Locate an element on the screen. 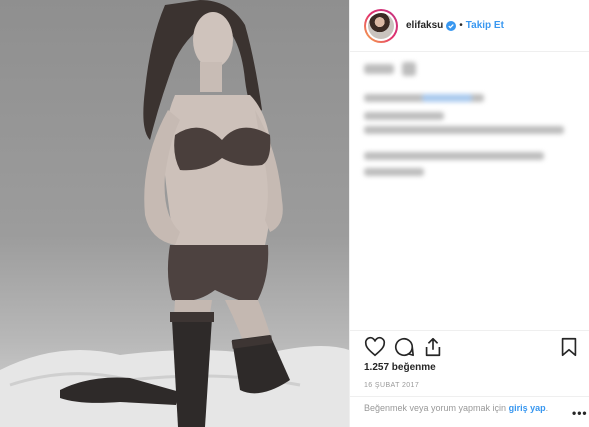 This screenshot has width=589, height=427. comment-prompt-text: Beğenmek veya yorum yapmak için is located at coordinates (435, 408).